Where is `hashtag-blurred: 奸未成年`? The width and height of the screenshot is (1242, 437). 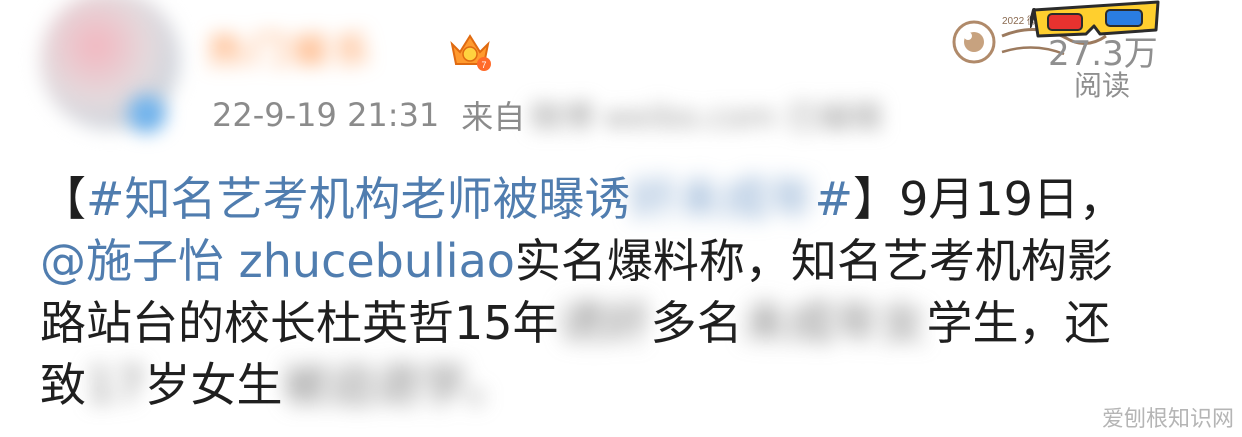
hashtag-blurred: 奸未成年 is located at coordinates (723, 199).